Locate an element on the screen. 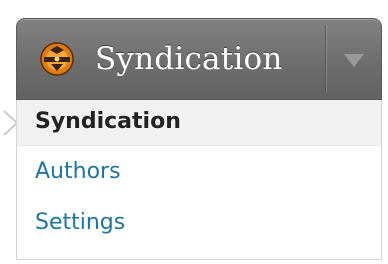 The width and height of the screenshot is (388, 264). toggle-divider is located at coordinates (325, 59).